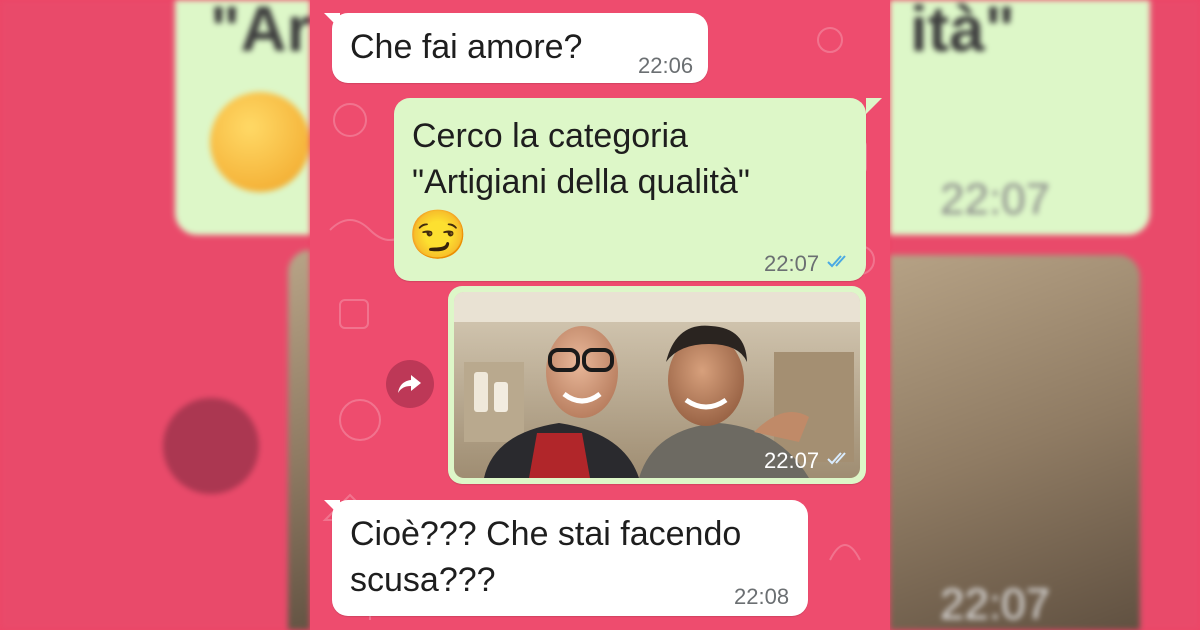 The height and width of the screenshot is (630, 1200). I want to click on incoming-message: Che fai amore? 22:06, so click(520, 48).